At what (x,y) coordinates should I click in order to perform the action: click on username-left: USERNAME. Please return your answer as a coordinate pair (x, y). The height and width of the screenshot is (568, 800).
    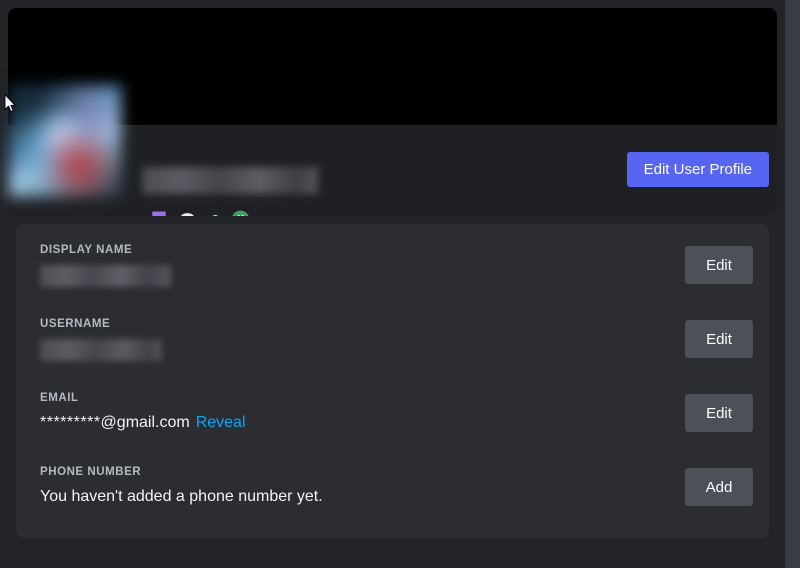
    Looking at the image, I should click on (354, 339).